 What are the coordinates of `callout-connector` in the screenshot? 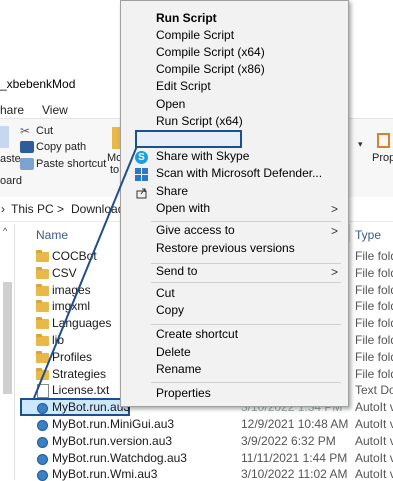 It's located at (85, 272).